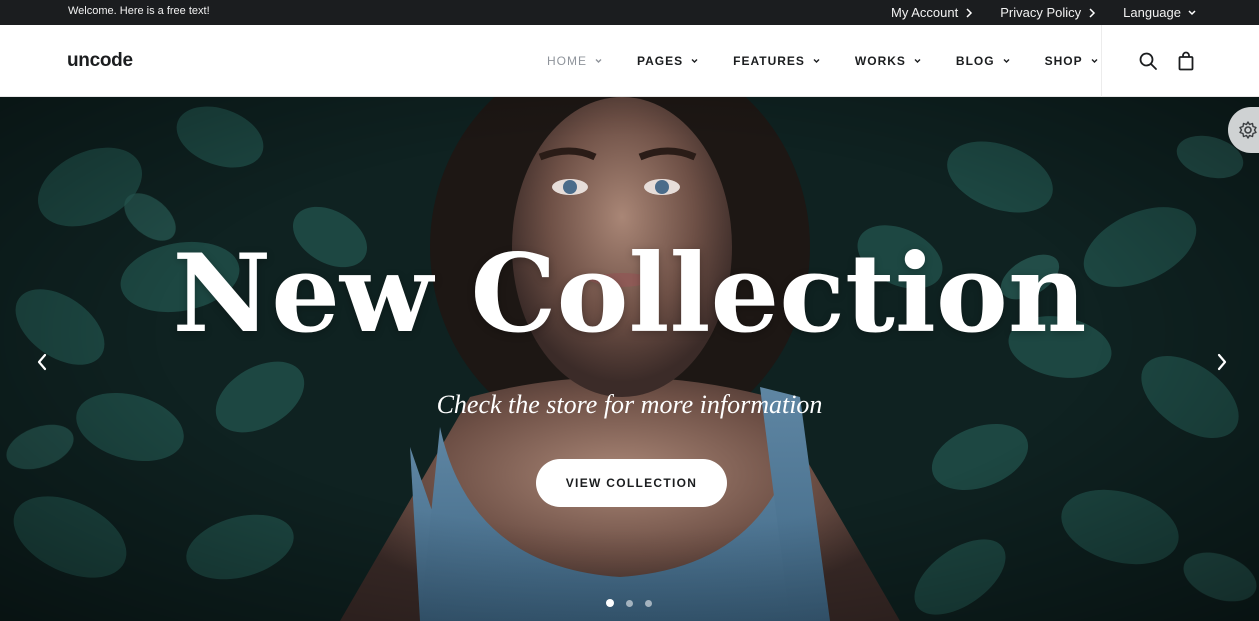 This screenshot has height=621, width=1259. Describe the element at coordinates (840, 61) in the screenshot. I see `main-nav: HOME PAGES FEATURES WORKS BLOG SHOP` at that location.